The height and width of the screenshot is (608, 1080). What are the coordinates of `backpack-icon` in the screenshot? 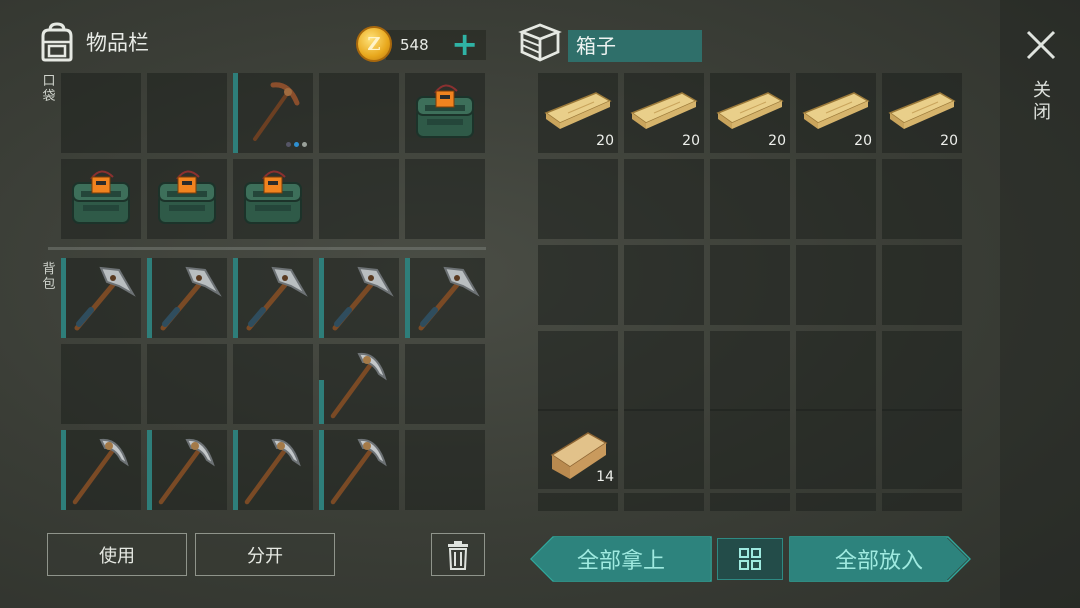 It's located at (57, 42).